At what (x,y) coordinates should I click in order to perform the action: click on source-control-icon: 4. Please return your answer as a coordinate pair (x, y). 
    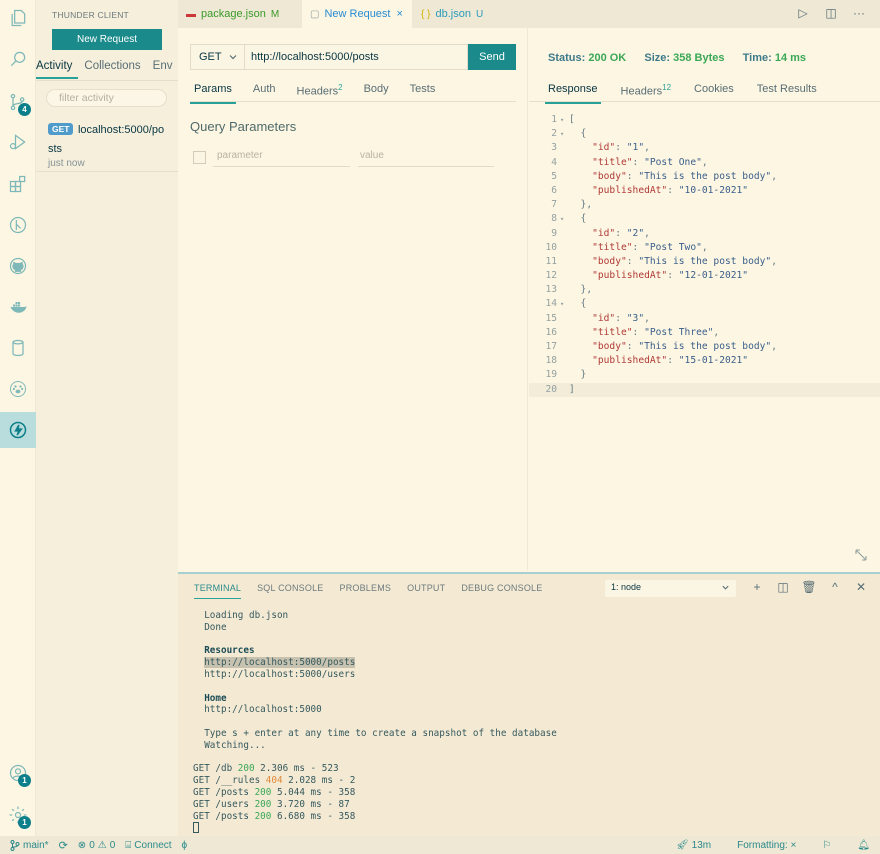
    Looking at the image, I should click on (18, 102).